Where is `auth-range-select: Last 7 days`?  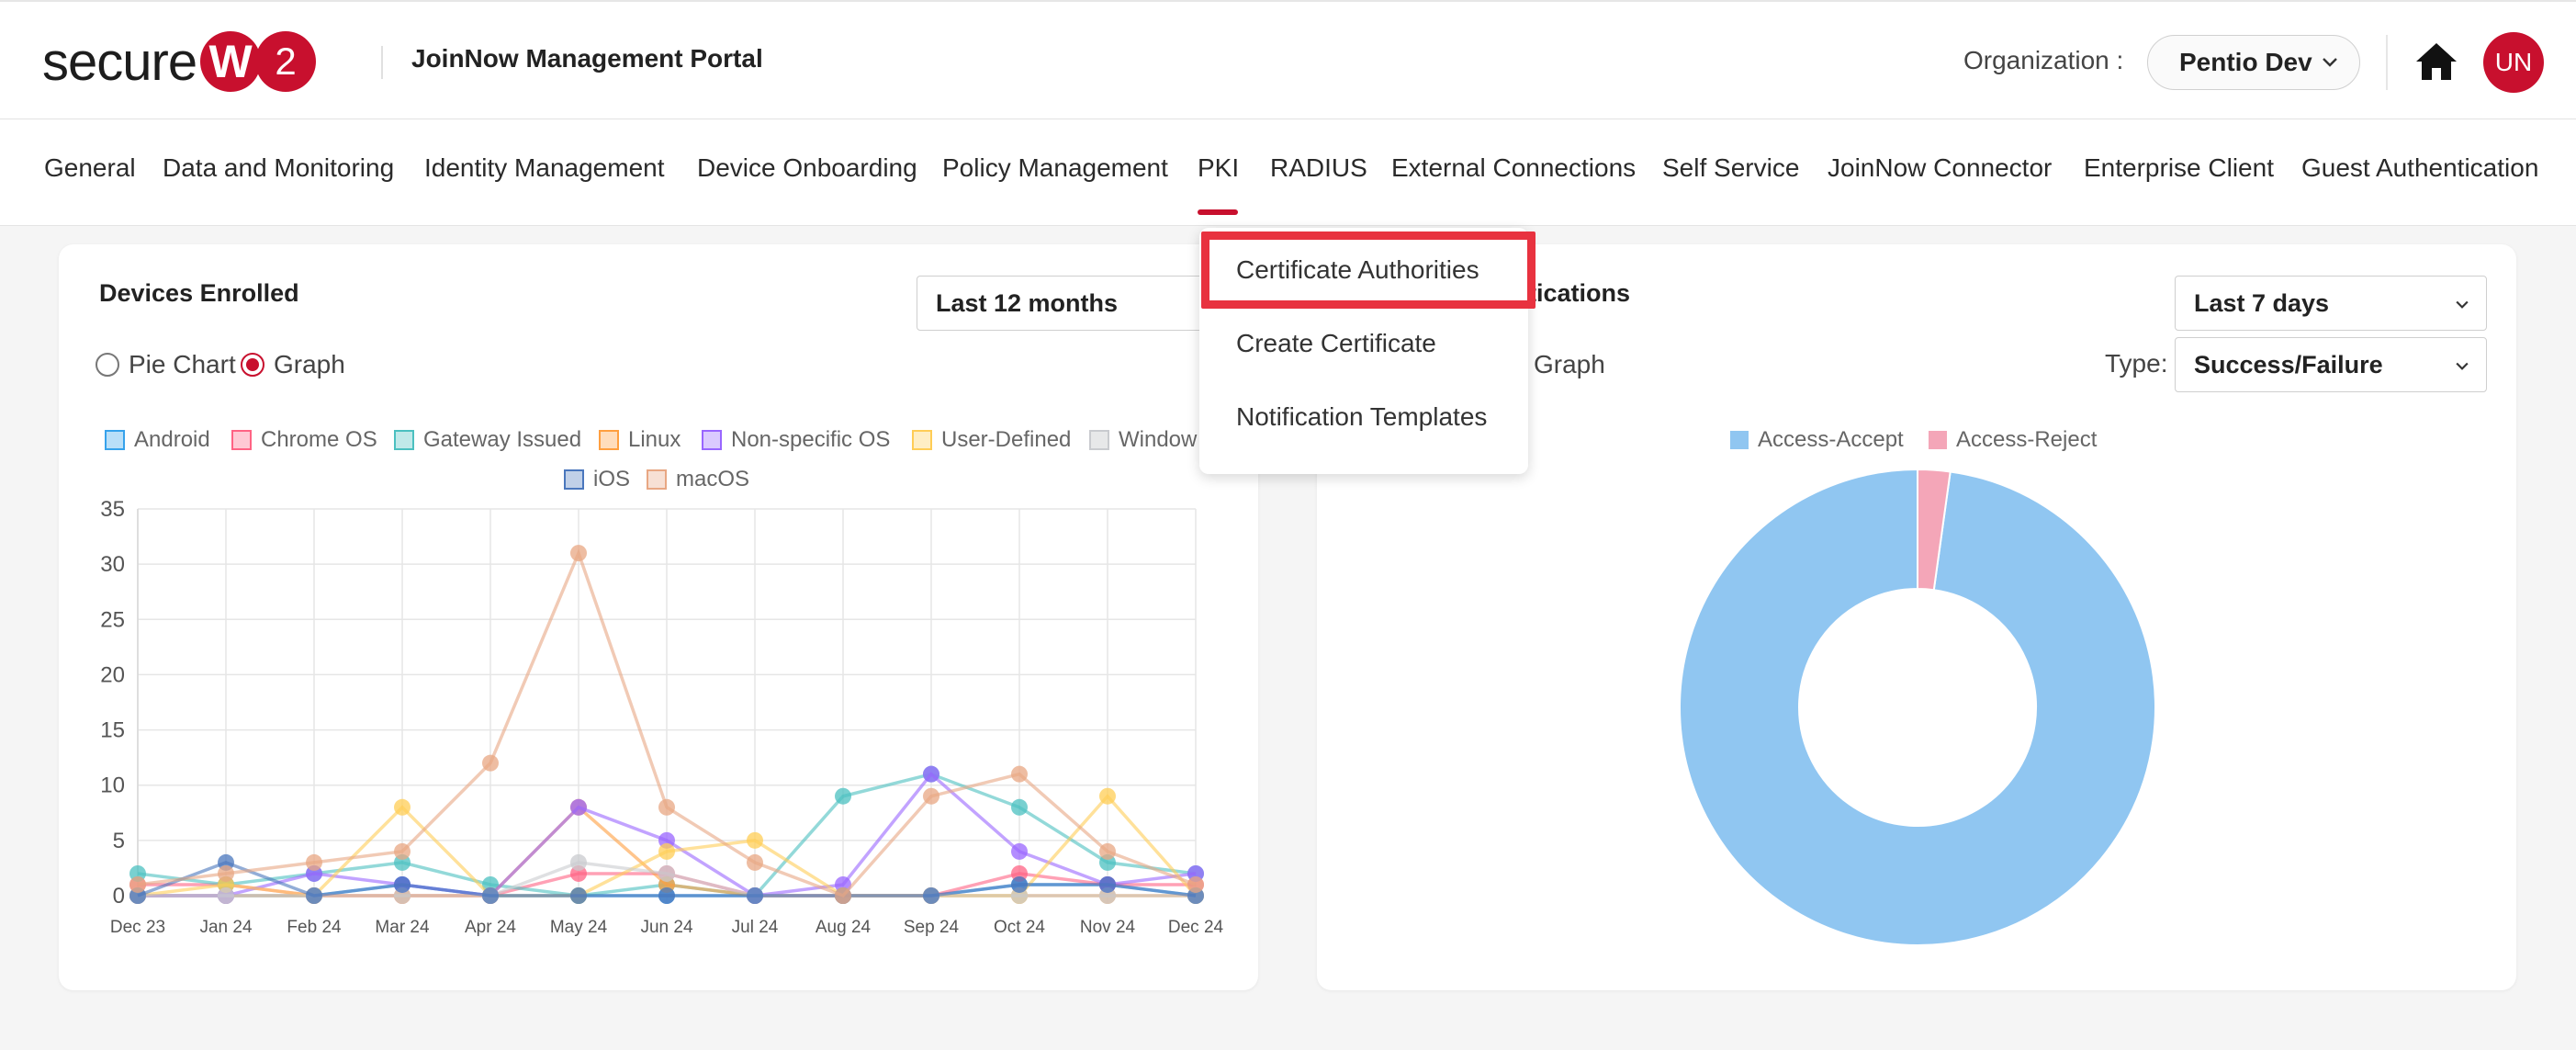 auth-range-select: Last 7 days is located at coordinates (2331, 303).